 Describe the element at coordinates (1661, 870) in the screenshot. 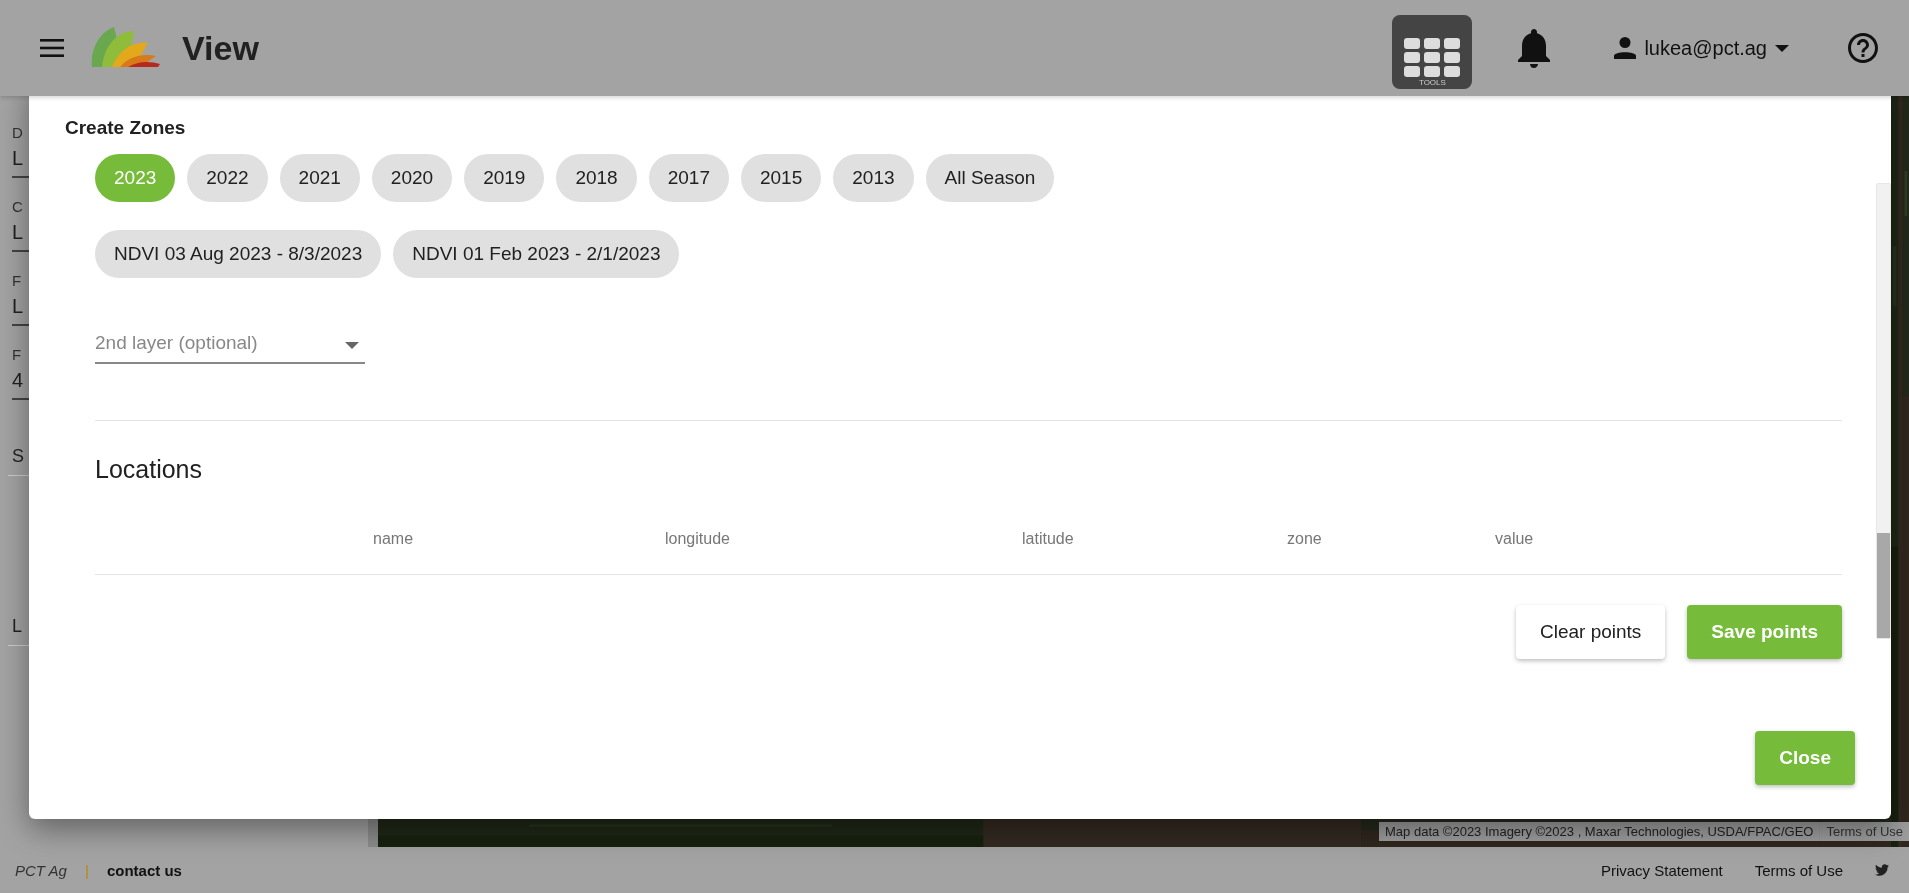

I see `footer-link: Privacy Statement` at that location.